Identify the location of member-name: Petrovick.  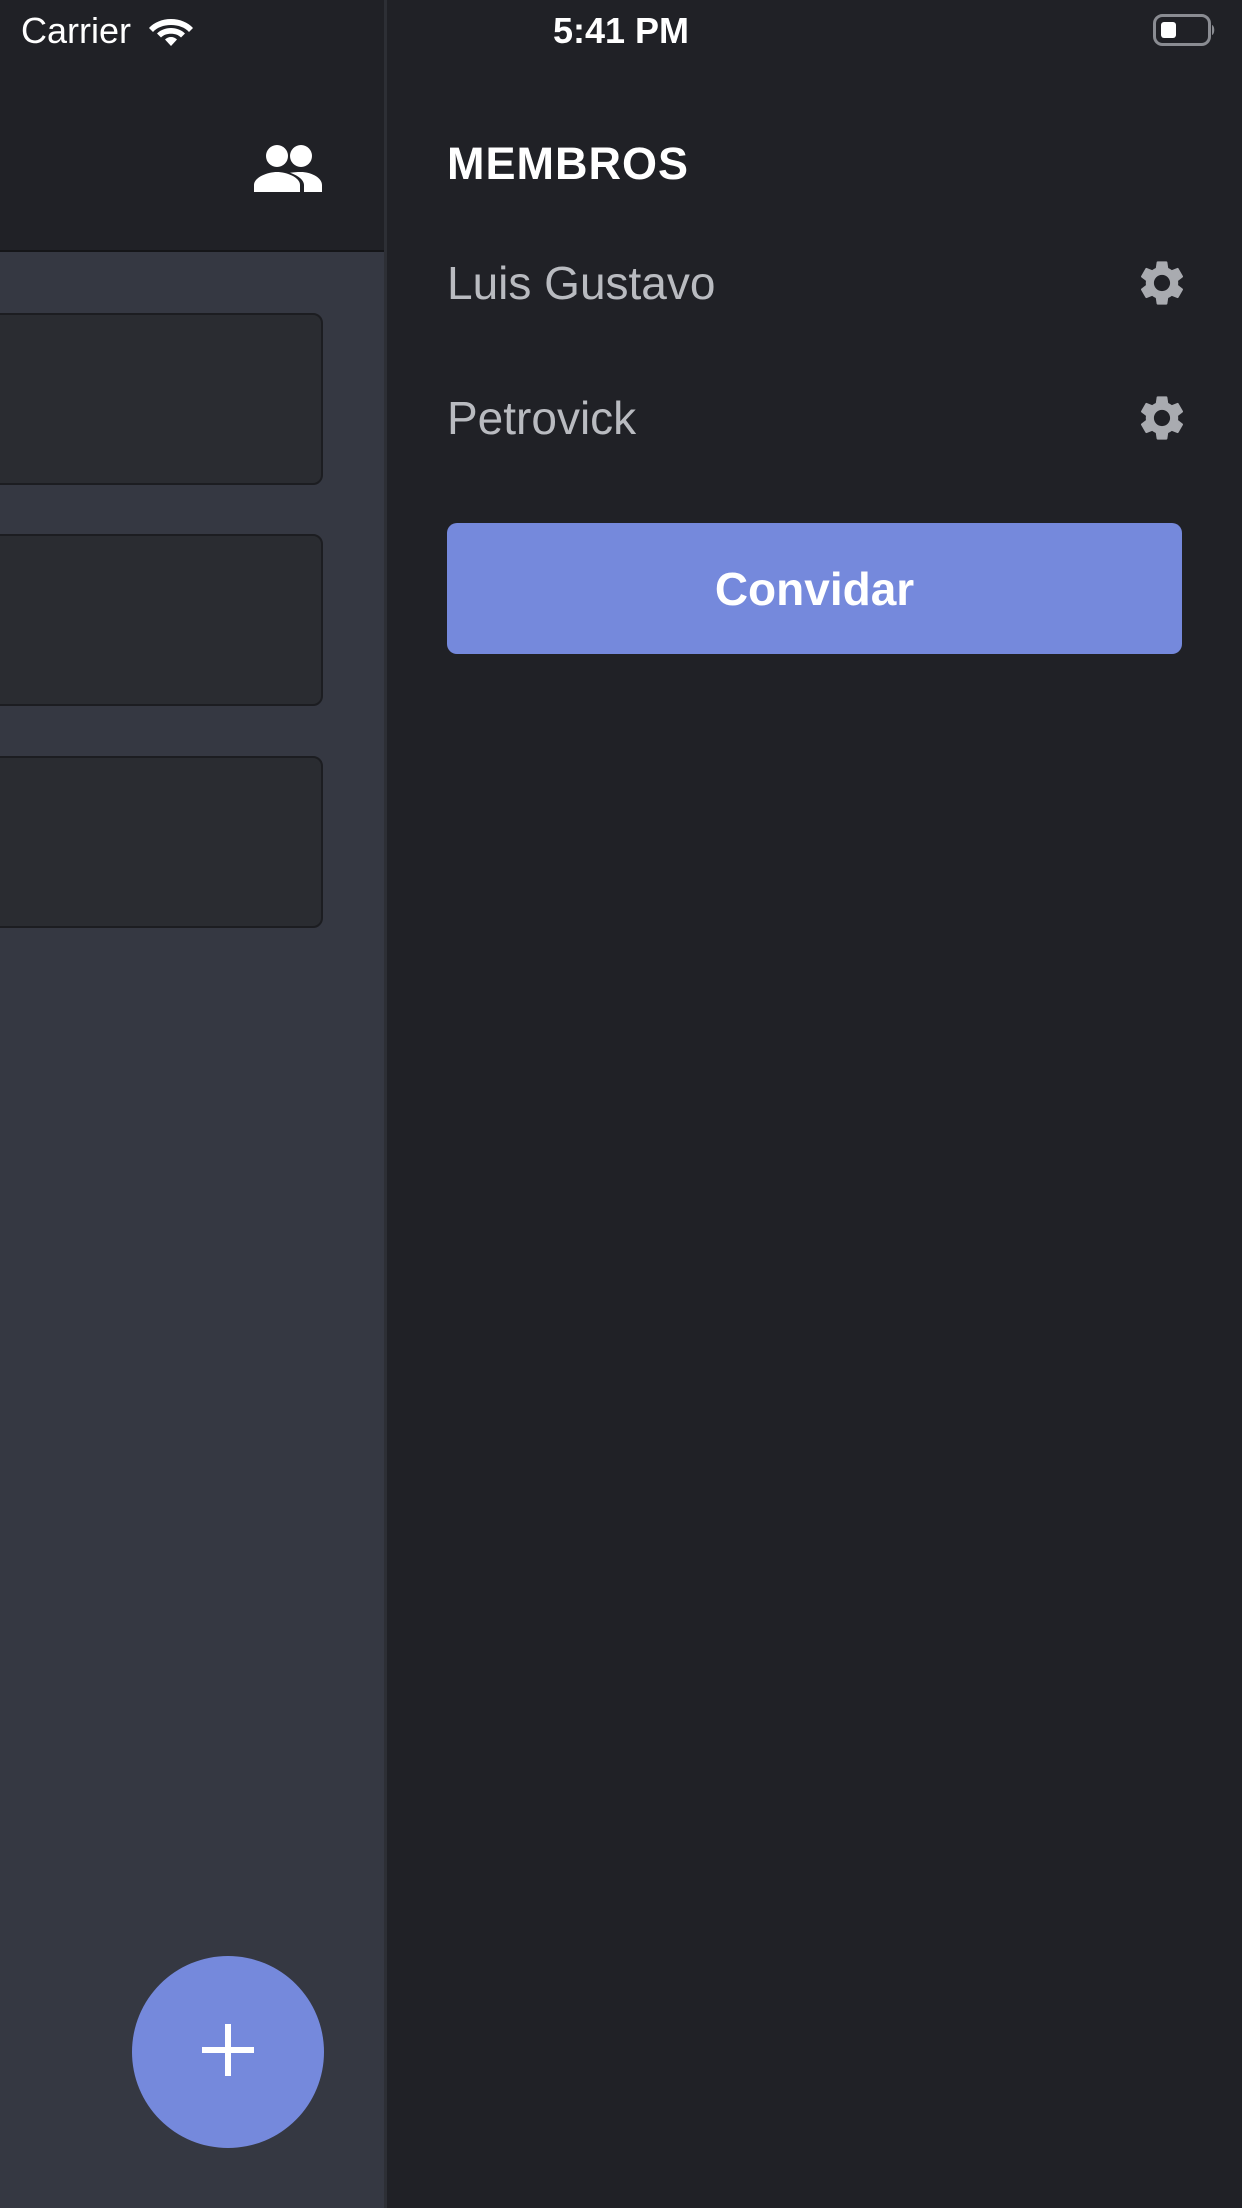
(542, 418).